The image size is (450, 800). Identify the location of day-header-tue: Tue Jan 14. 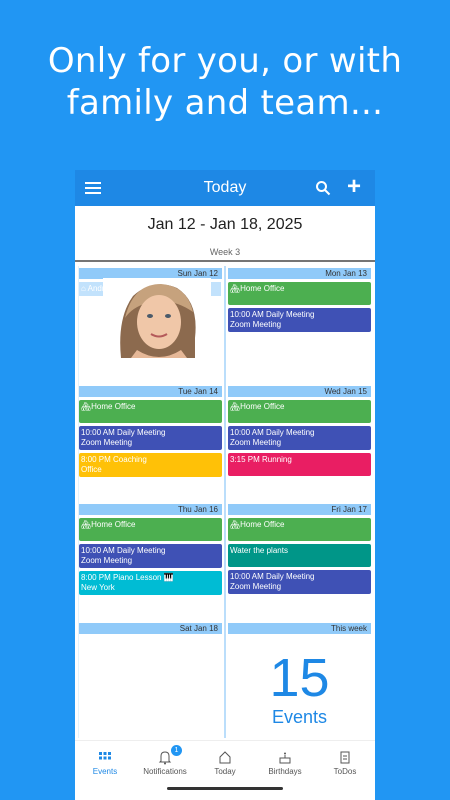
(150, 391).